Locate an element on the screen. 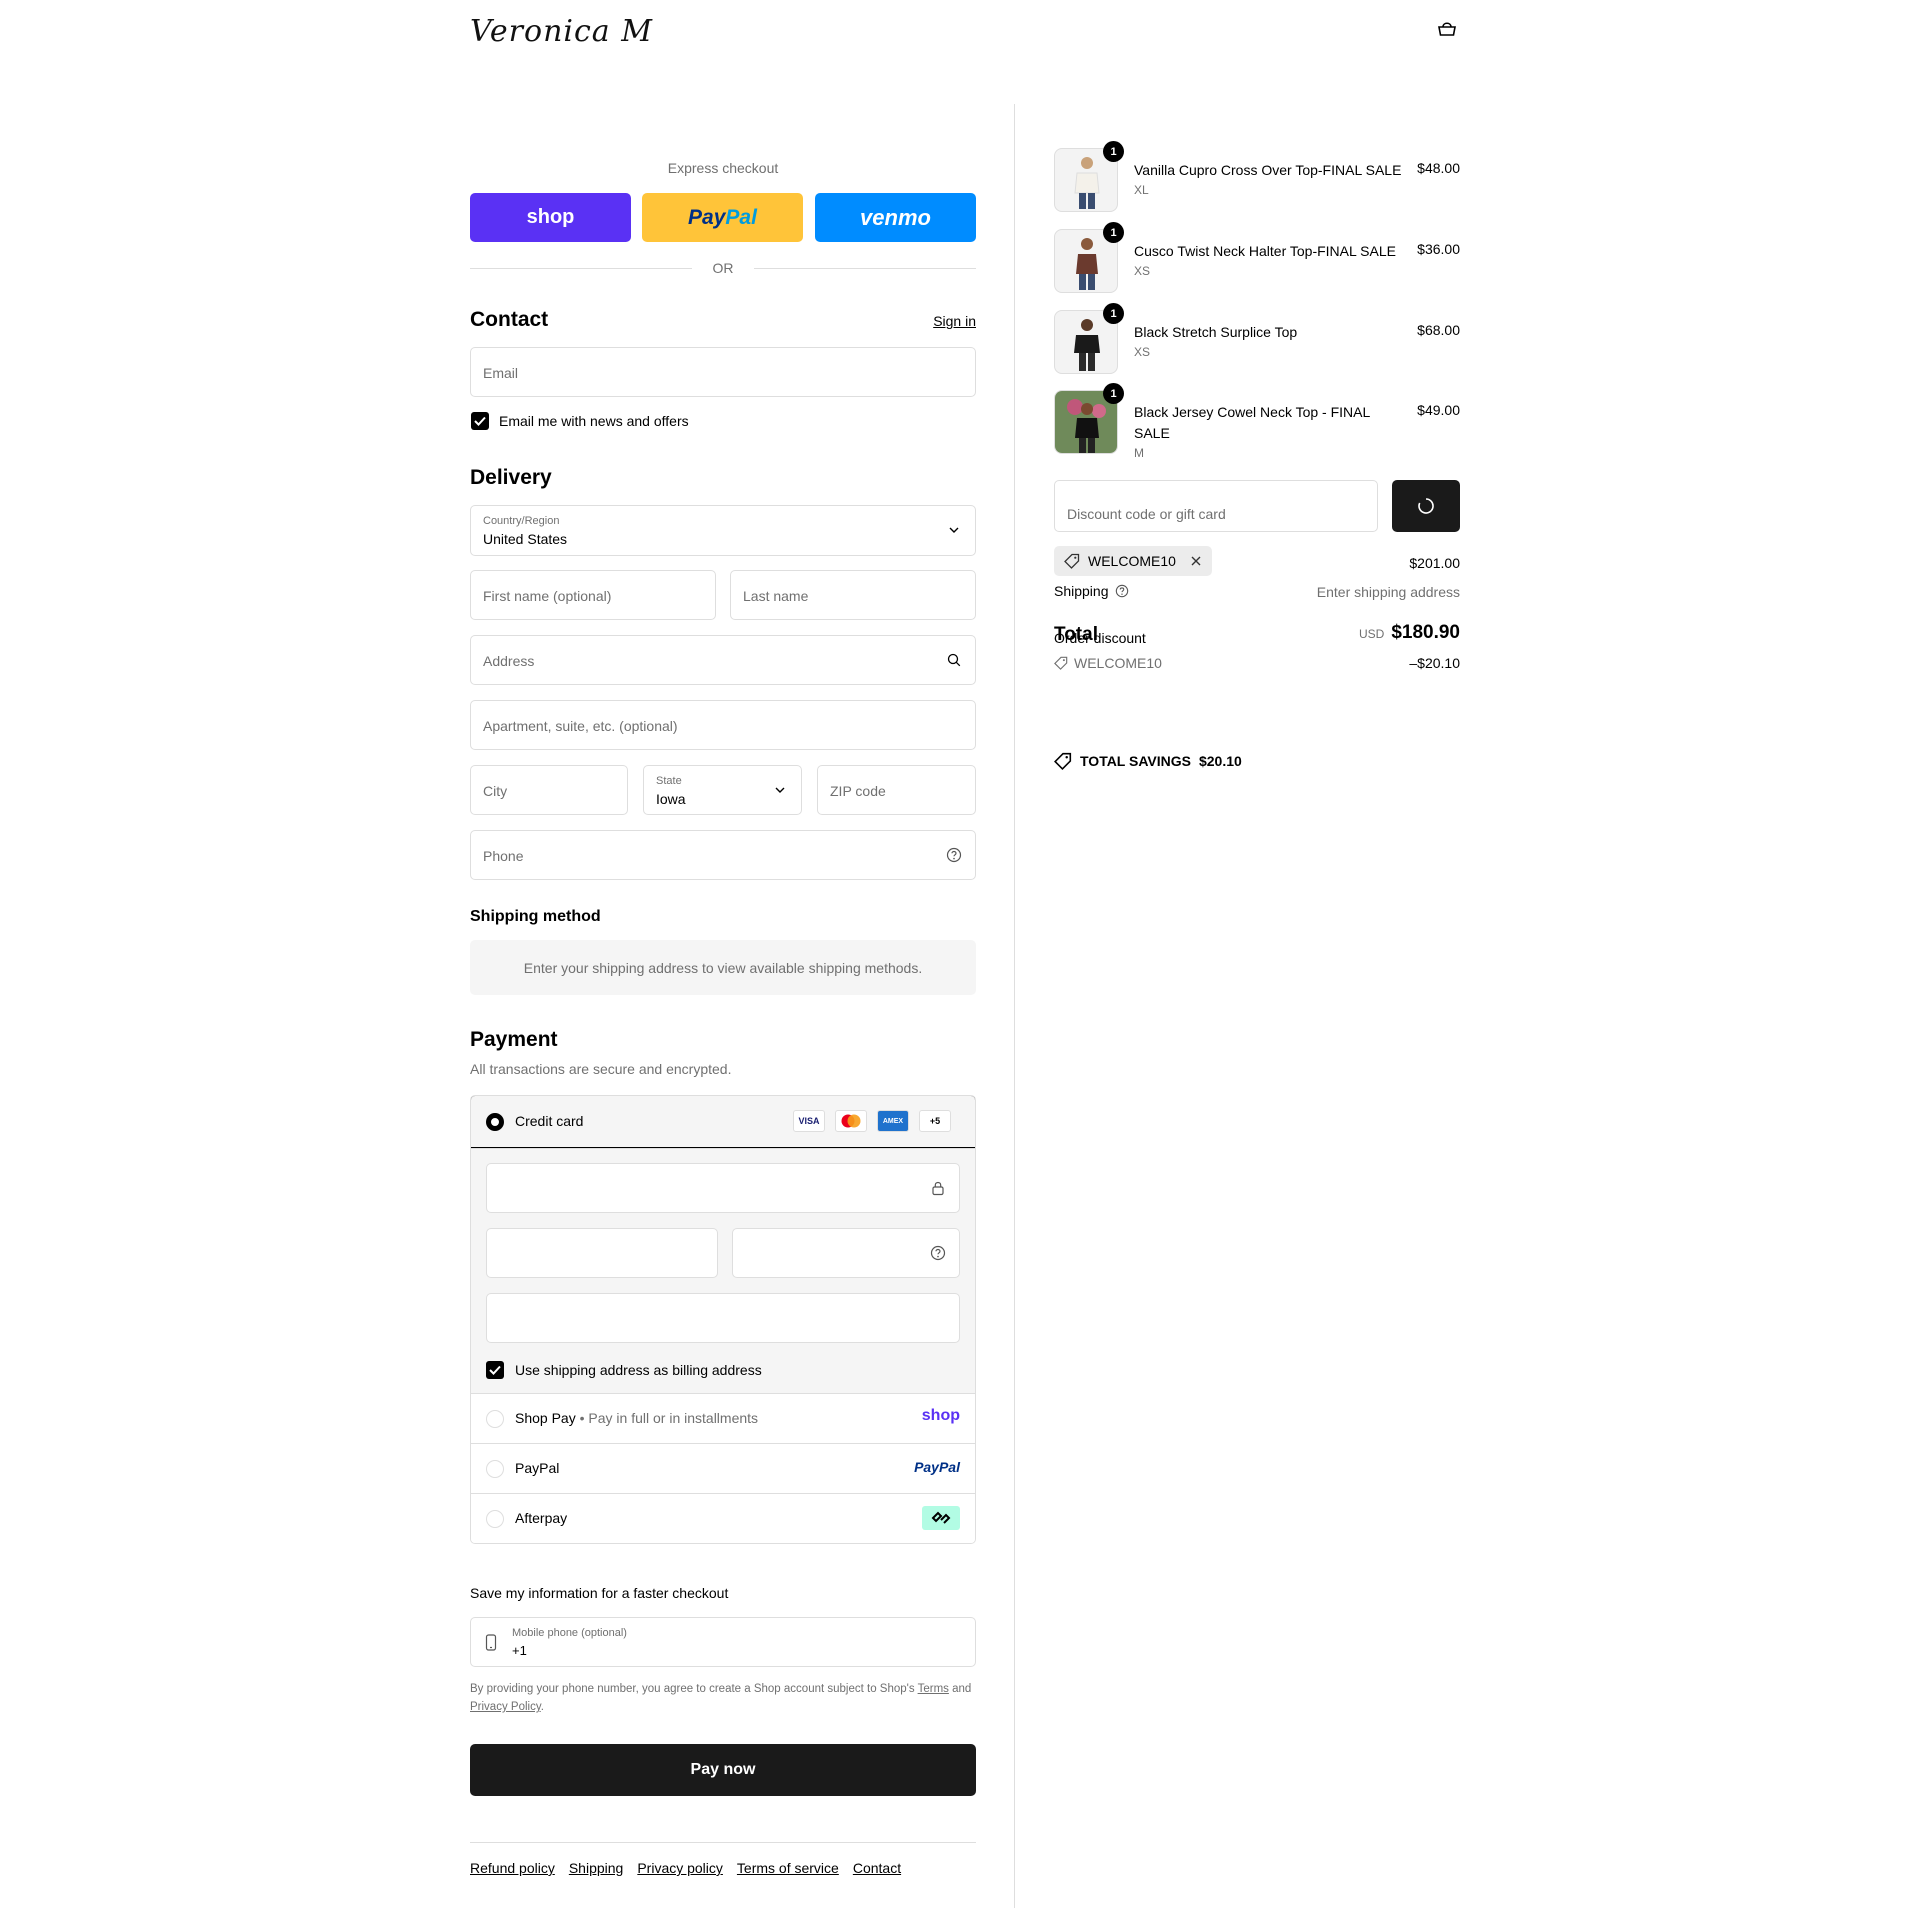 The image size is (1920, 1908). contact-link: Contact is located at coordinates (877, 1868).